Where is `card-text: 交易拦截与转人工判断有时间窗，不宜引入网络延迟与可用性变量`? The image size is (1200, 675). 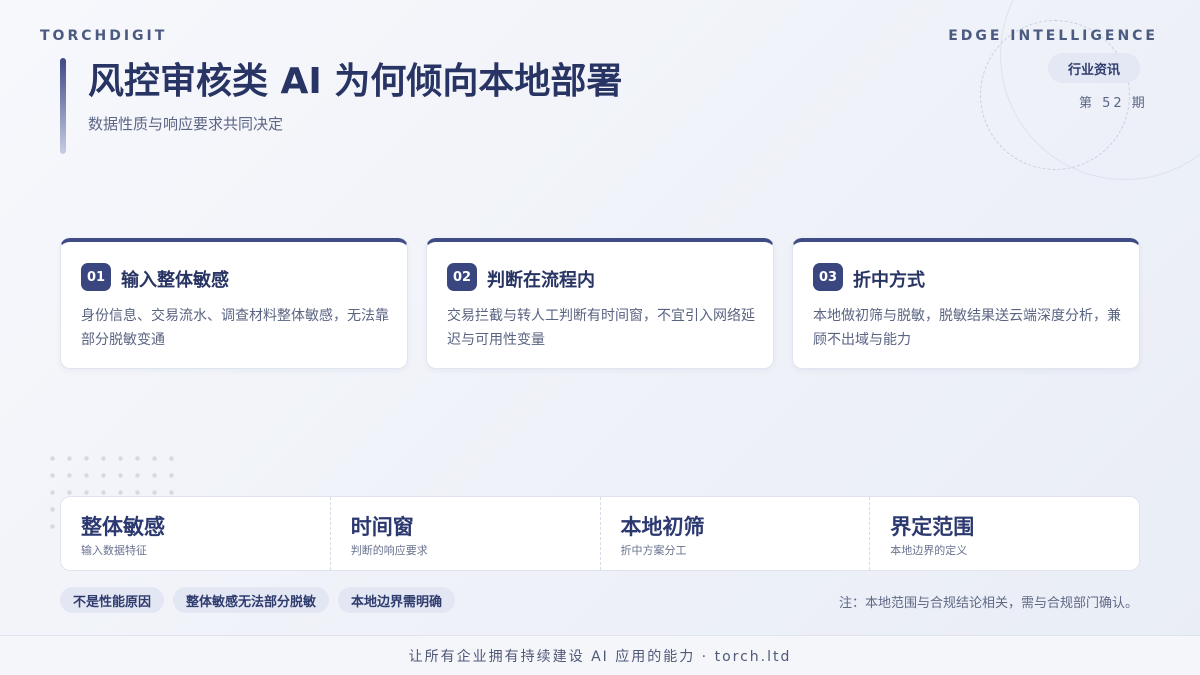
card-text: 交易拦截与转人工判断有时间窗，不宜引入网络延迟与可用性变量 is located at coordinates (601, 328).